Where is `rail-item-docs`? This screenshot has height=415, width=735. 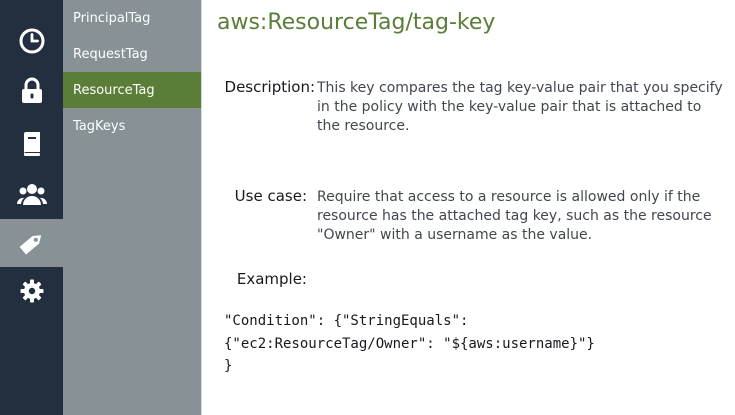 rail-item-docs is located at coordinates (31, 144).